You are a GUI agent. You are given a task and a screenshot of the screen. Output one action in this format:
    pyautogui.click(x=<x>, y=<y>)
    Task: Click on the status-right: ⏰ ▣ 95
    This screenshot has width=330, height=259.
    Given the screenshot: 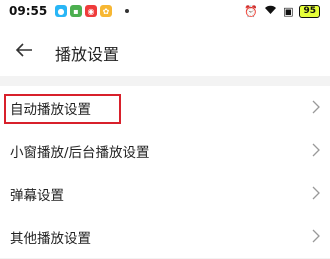 What is the action you would take?
    pyautogui.click(x=282, y=11)
    